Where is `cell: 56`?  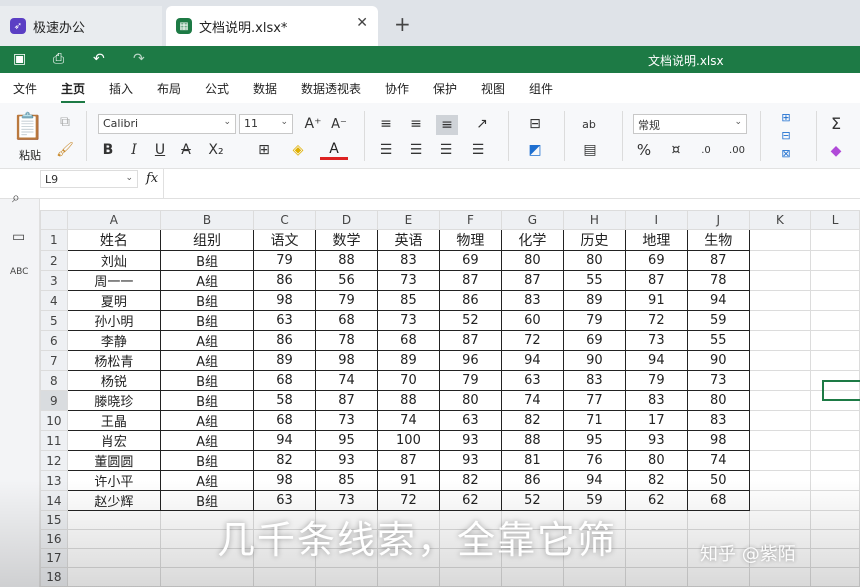
cell: 56 is located at coordinates (346, 280).